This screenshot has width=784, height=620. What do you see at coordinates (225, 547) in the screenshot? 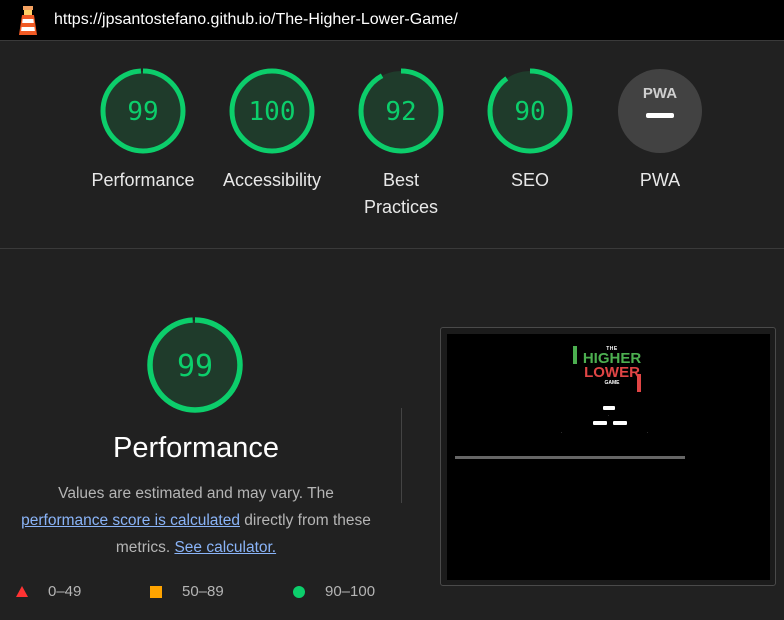
I see `see-calculator-link: See calculator.` at bounding box center [225, 547].